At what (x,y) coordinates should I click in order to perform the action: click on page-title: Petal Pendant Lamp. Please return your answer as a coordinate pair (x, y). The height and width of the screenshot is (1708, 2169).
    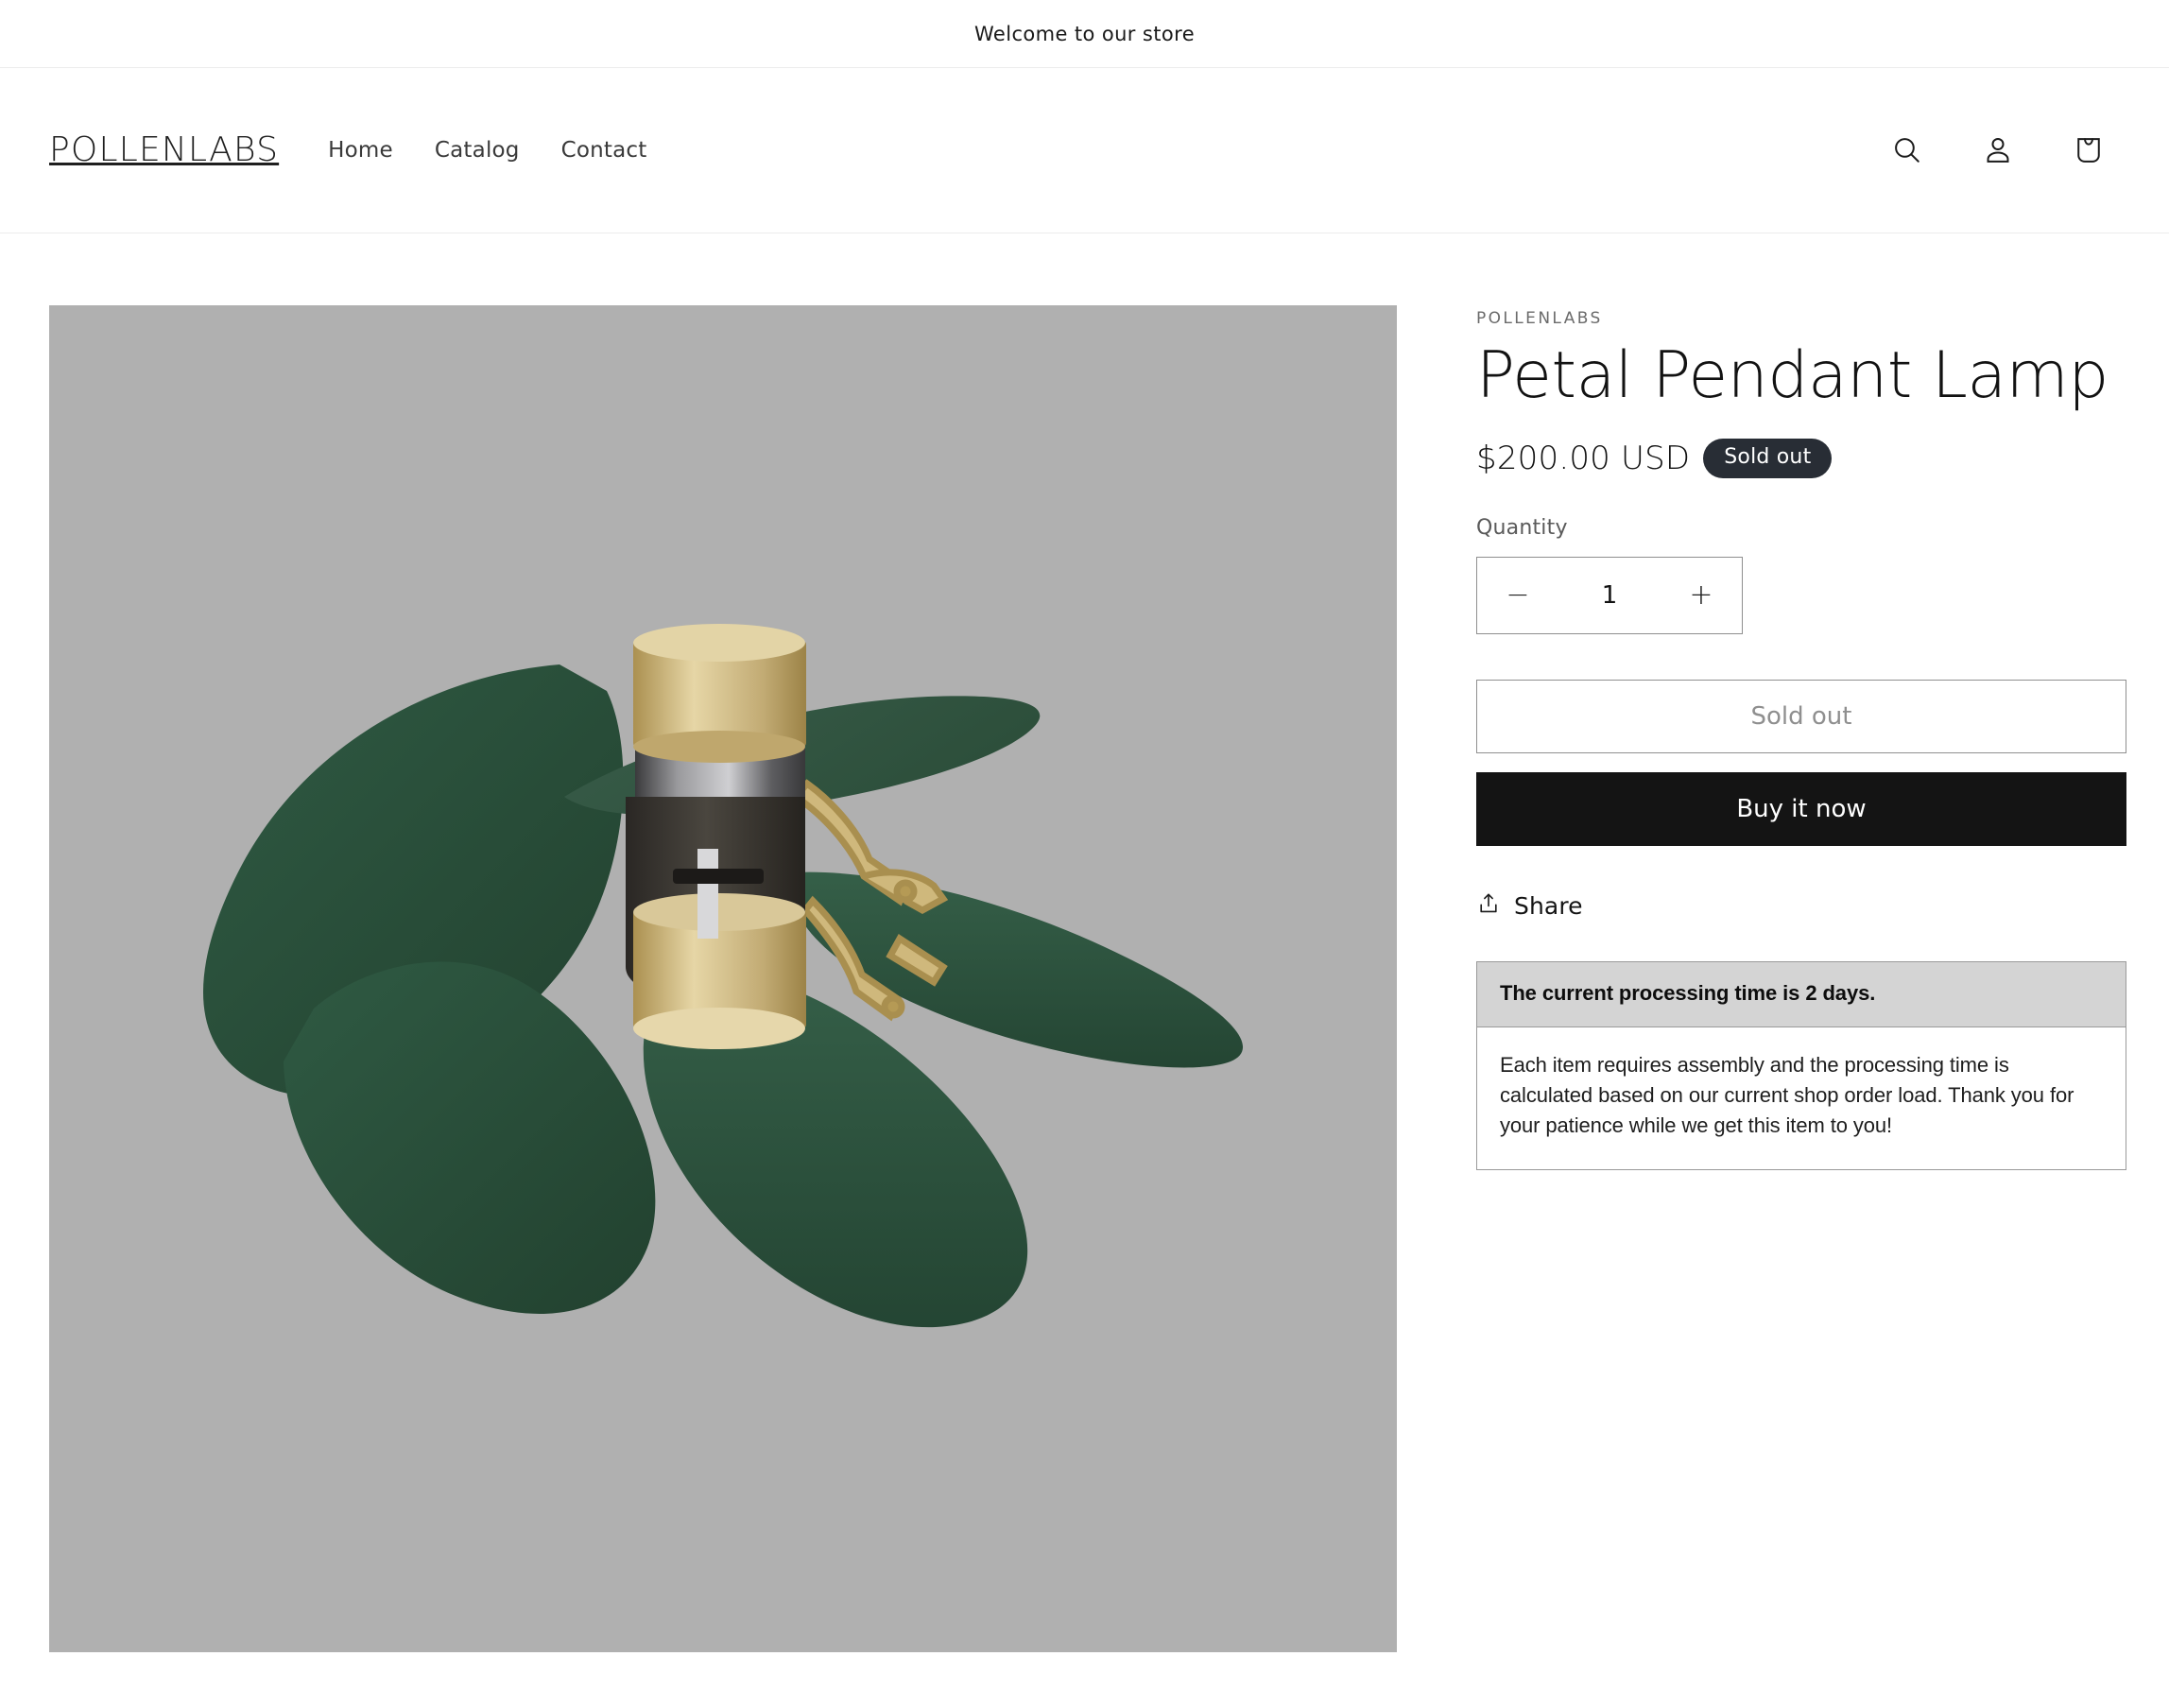
    Looking at the image, I should click on (1792, 375).